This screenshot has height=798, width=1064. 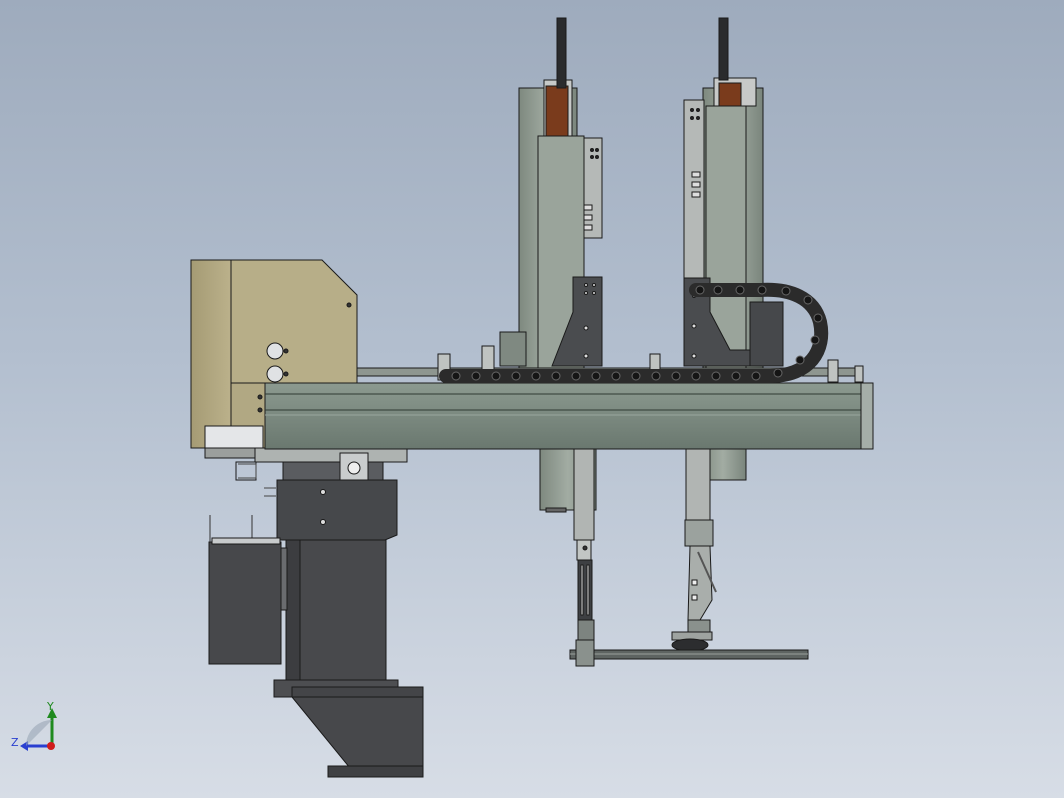 I want to click on triad-y-label: Y, so click(x=50, y=706).